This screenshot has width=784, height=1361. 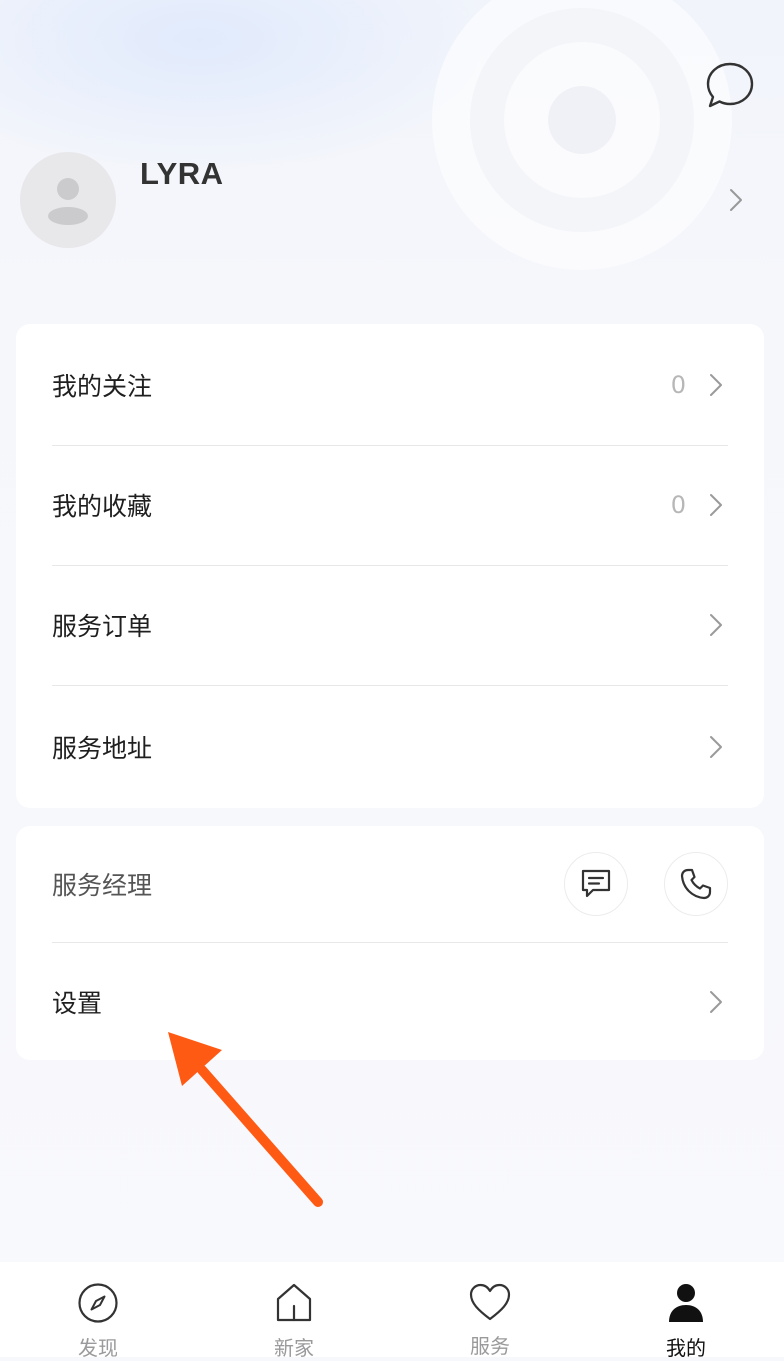 I want to click on phone-icon, so click(x=696, y=884).